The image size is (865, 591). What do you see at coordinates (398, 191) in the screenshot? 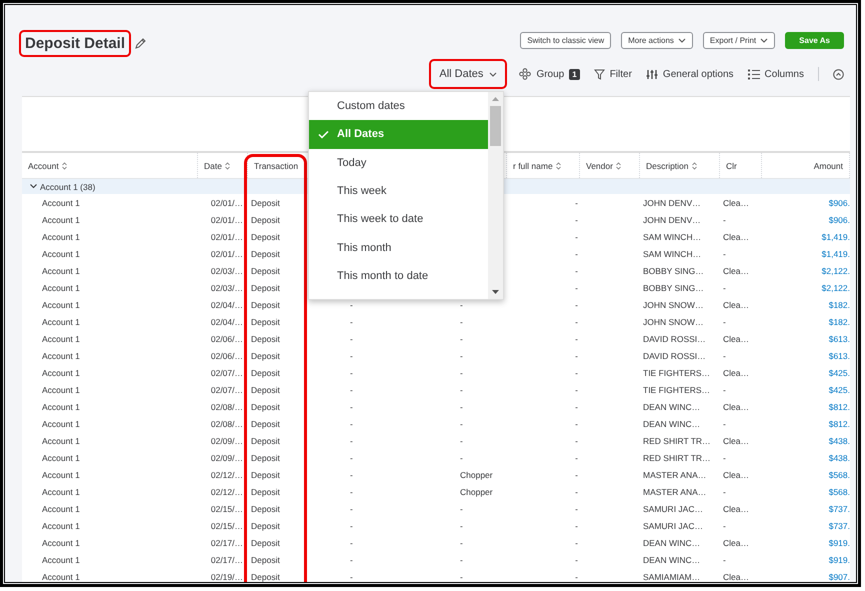
I see `menu-item: This week` at bounding box center [398, 191].